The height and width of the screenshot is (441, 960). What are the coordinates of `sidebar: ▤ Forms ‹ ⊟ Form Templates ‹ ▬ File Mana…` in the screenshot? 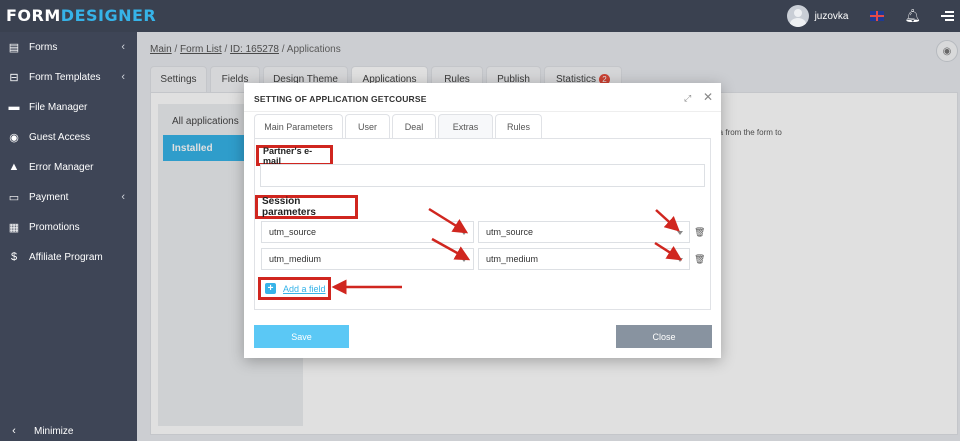 It's located at (68, 236).